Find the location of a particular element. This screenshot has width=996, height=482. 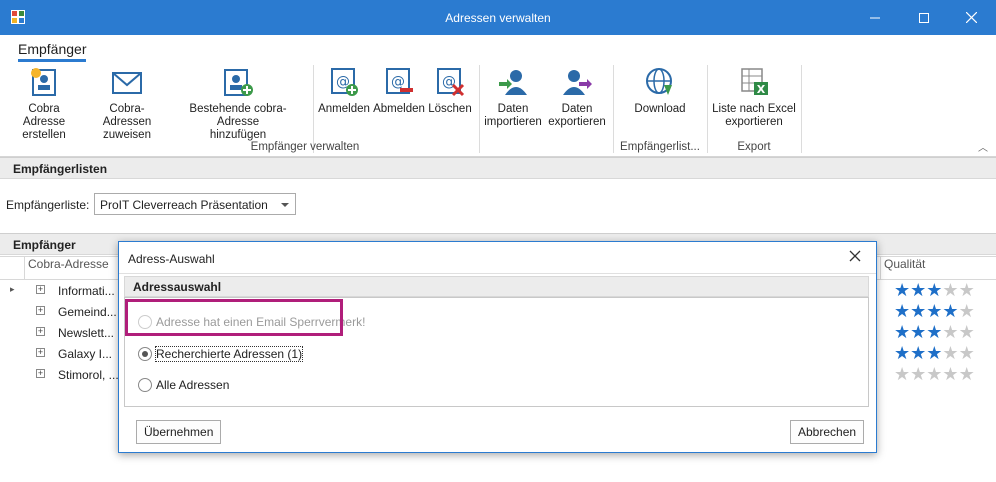

window-title: Adressen verwalten is located at coordinates (498, 18).